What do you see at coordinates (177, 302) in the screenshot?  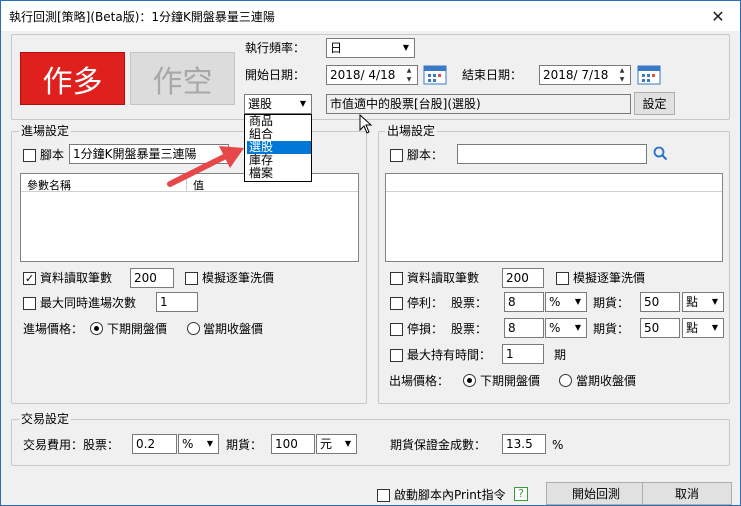 I see `max-entries-field: 1` at bounding box center [177, 302].